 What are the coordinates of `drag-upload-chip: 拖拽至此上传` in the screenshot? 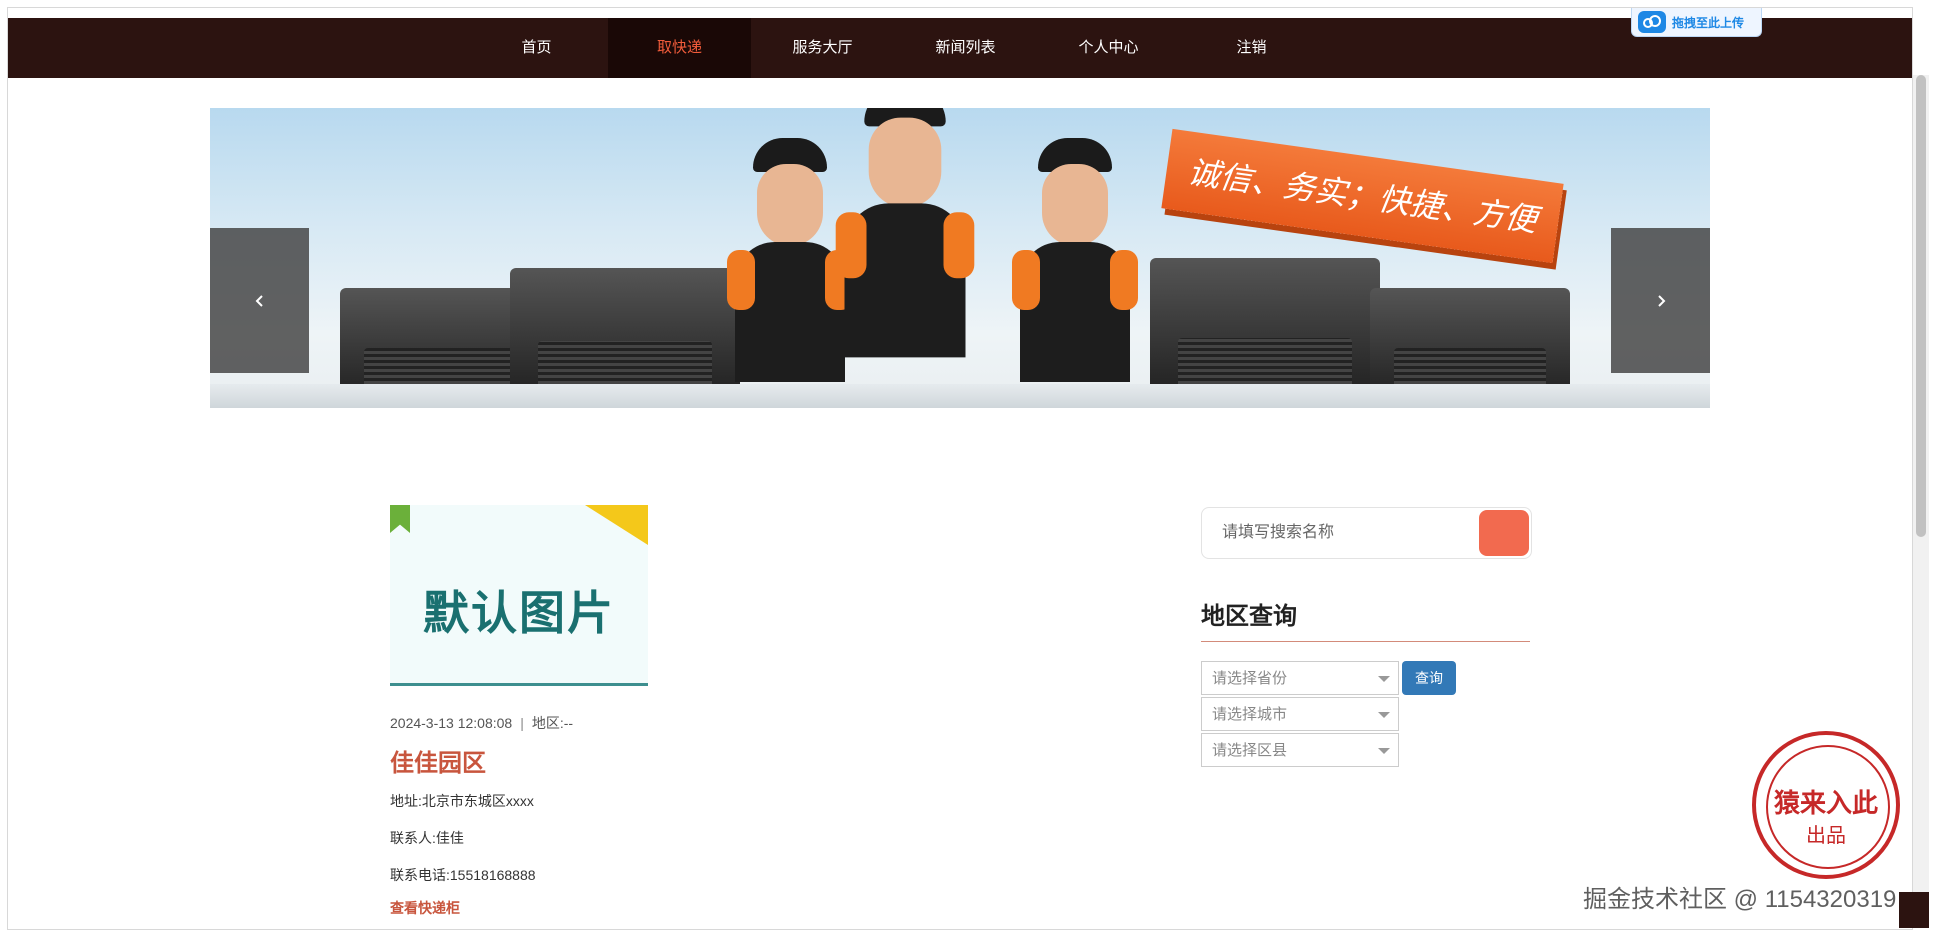 It's located at (1696, 22).